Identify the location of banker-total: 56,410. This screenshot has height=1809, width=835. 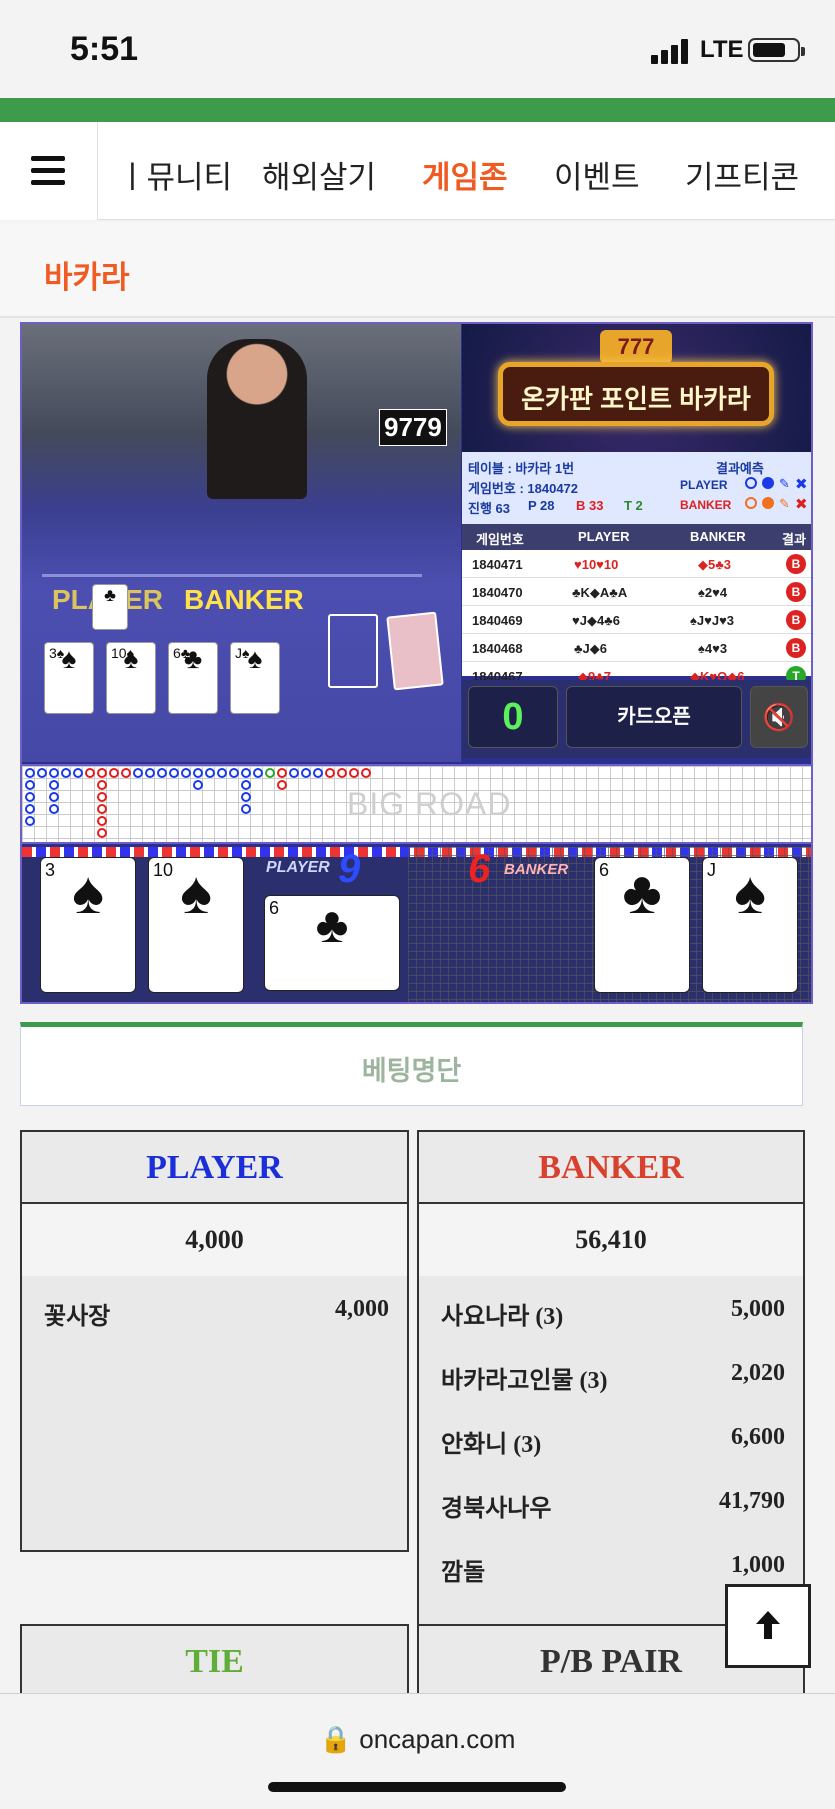
(611, 1240).